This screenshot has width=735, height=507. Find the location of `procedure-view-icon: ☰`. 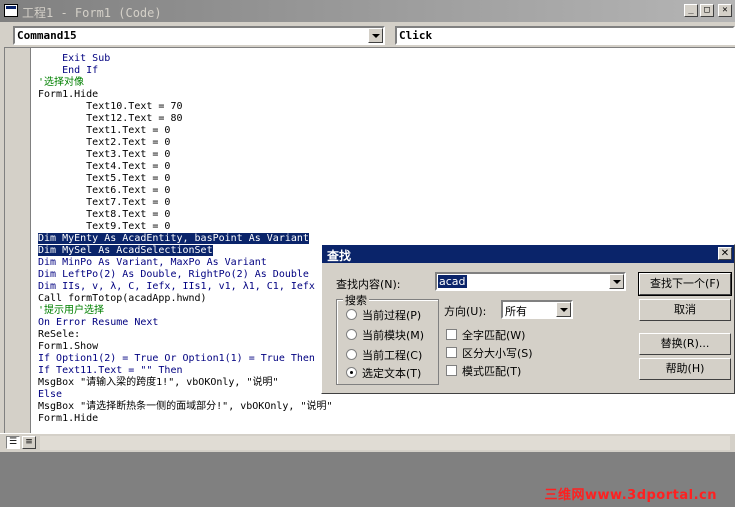

procedure-view-icon: ☰ is located at coordinates (13, 442).